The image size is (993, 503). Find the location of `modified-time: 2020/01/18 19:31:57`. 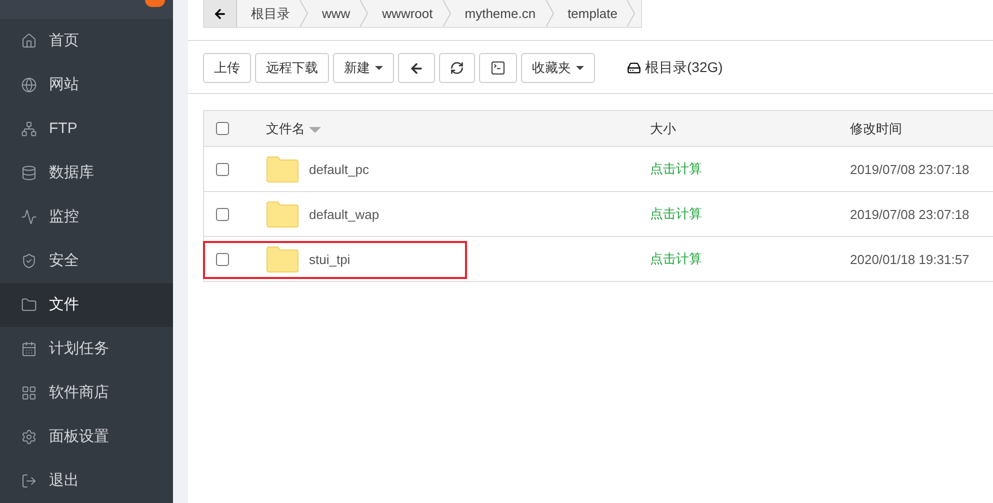

modified-time: 2020/01/18 19:31:57 is located at coordinates (910, 259).